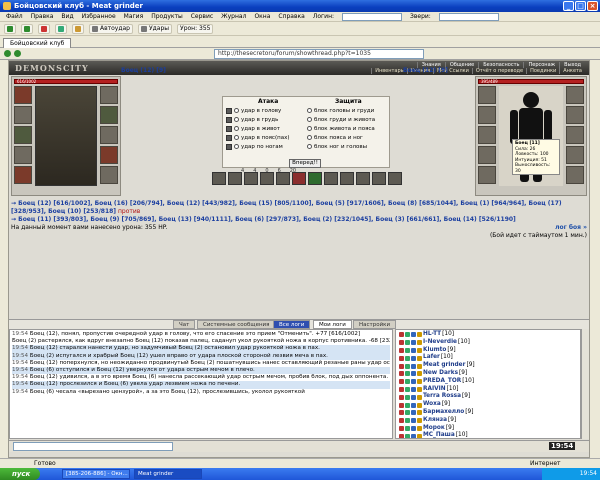 The image size is (600, 480). I want to click on block-head-chest-option: блок головы и груди, so click(348, 110).